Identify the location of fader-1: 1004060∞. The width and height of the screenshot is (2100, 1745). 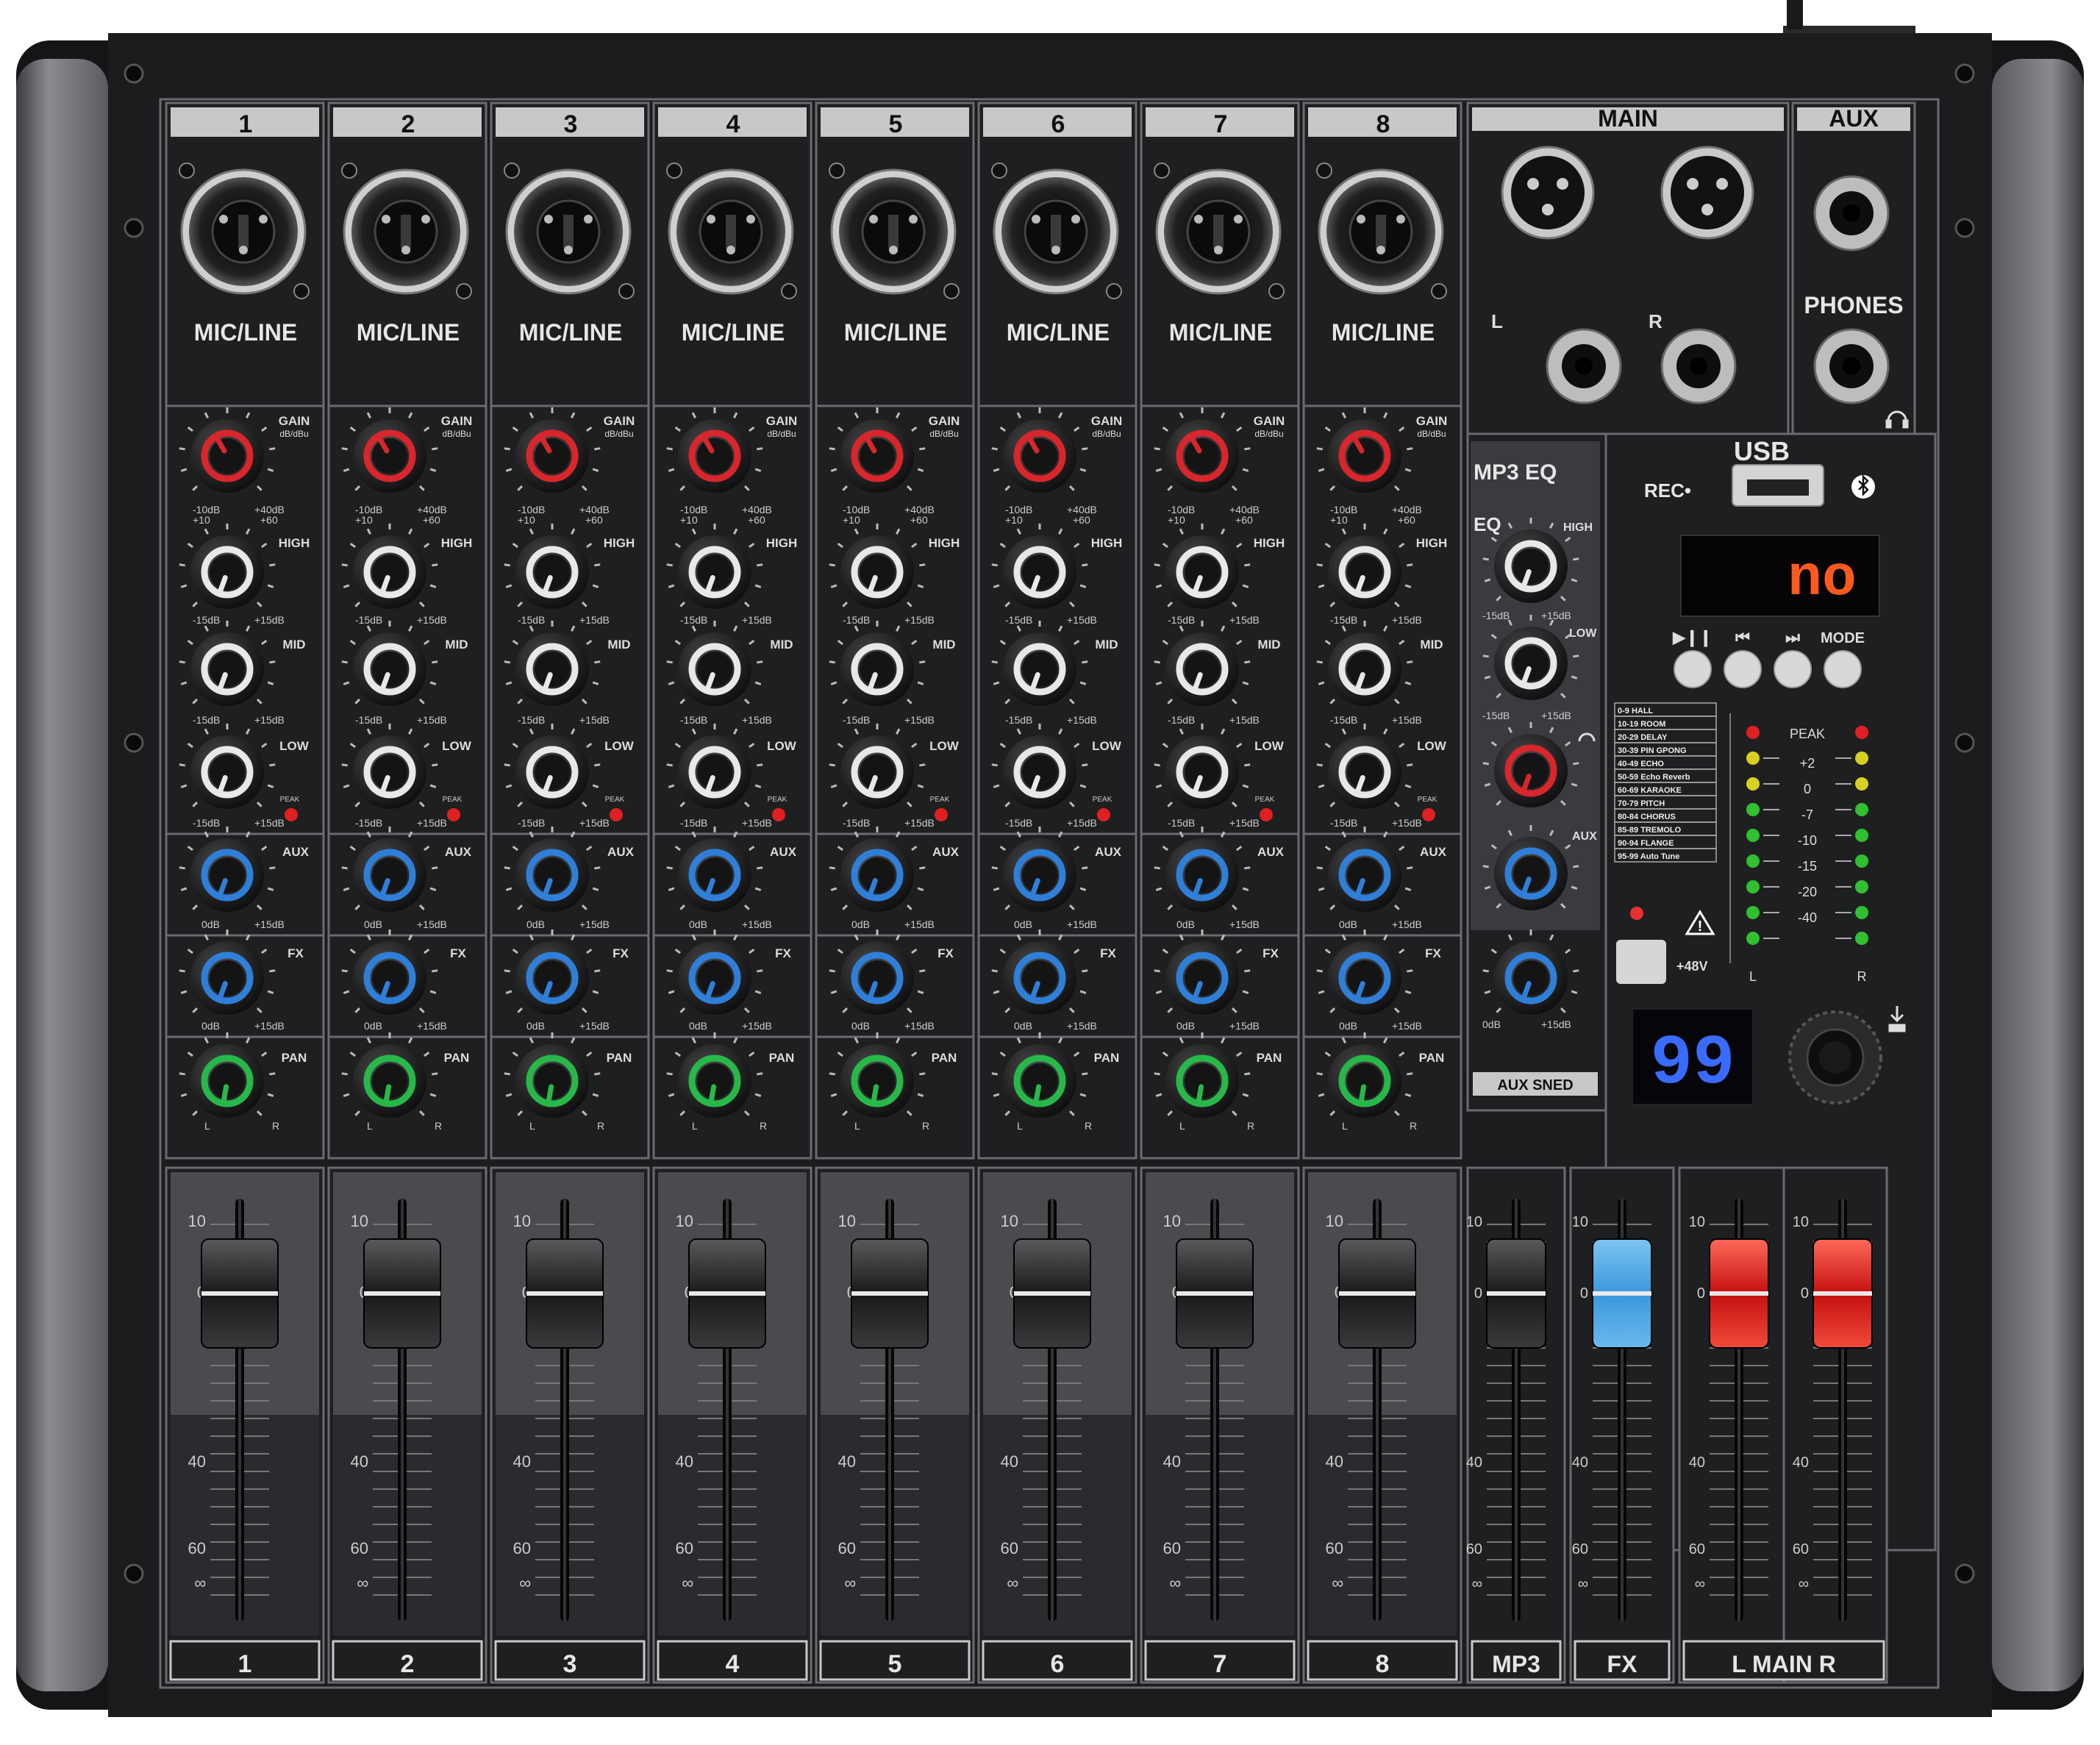
(245, 1425).